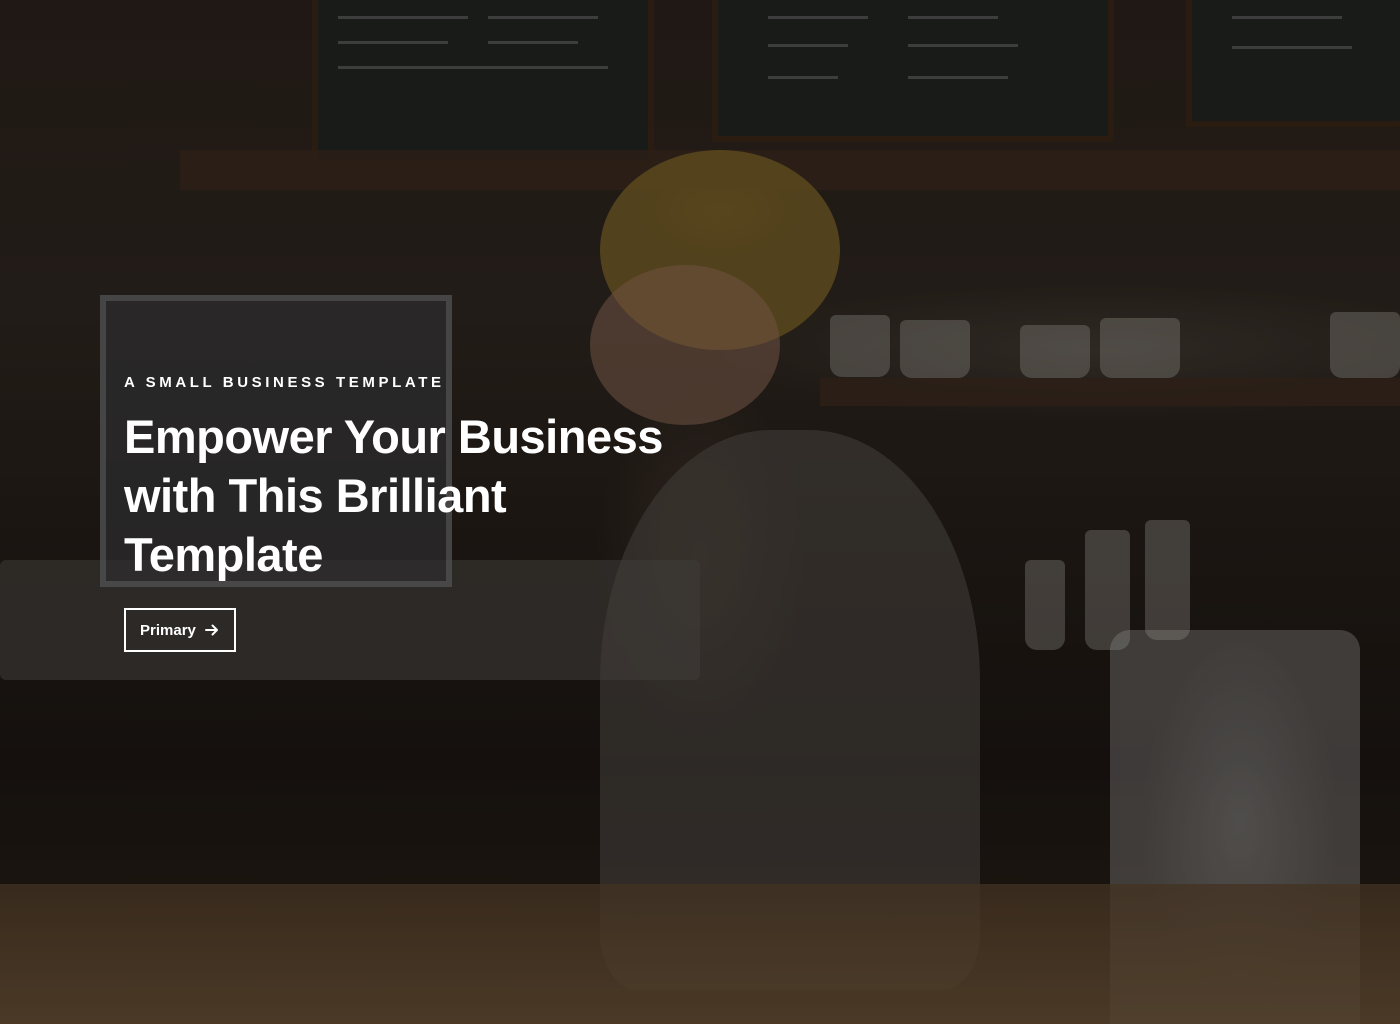 This screenshot has height=1024, width=1400. What do you see at coordinates (284, 382) in the screenshot?
I see `hero-eyebrow: A SMALL BUSINESS TEMPLATE` at bounding box center [284, 382].